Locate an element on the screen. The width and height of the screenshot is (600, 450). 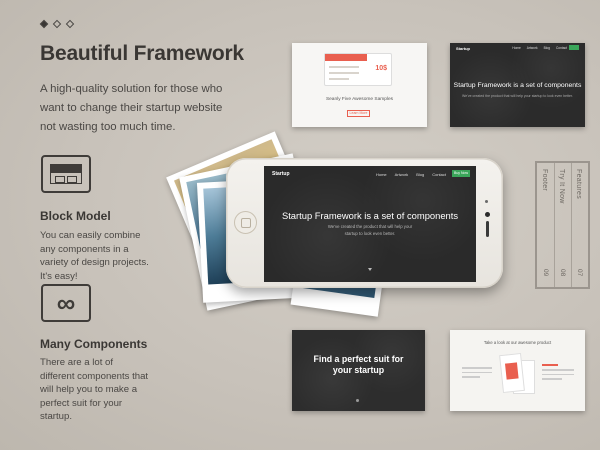
suit-headline: Find a perfect suit for your startup is located at coordinates (358, 364).